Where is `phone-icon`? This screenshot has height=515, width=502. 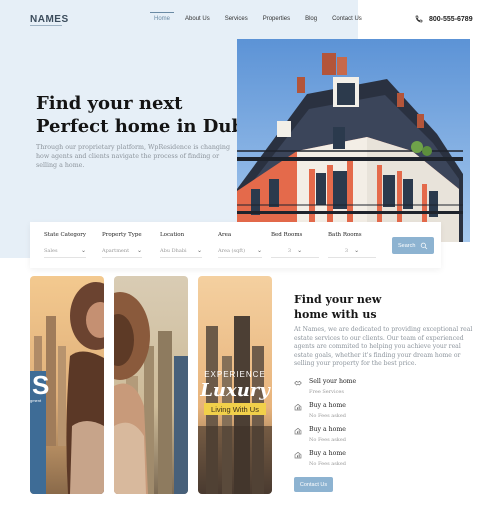 phone-icon is located at coordinates (419, 19).